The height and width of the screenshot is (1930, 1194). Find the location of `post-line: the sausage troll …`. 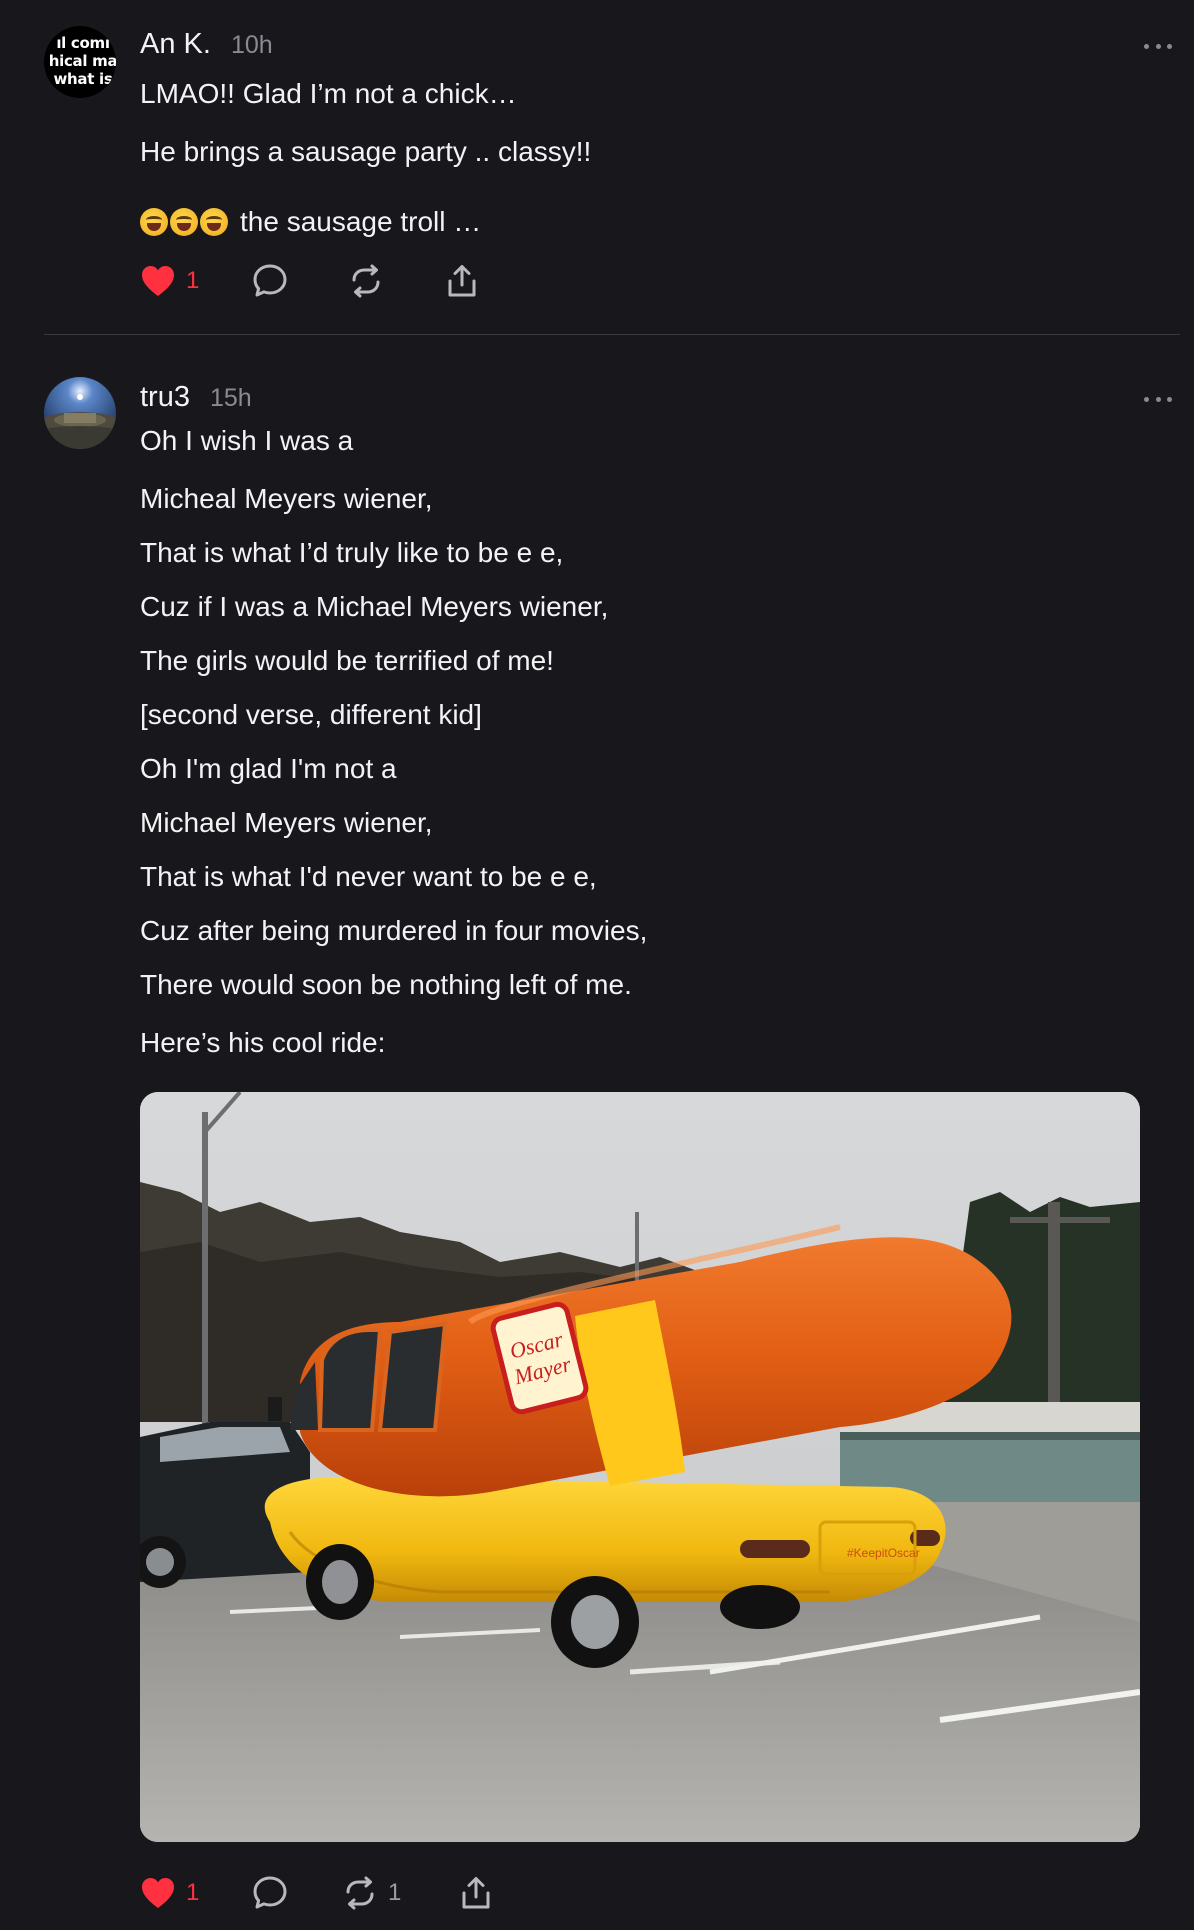

post-line: the sausage troll … is located at coordinates (365, 222).